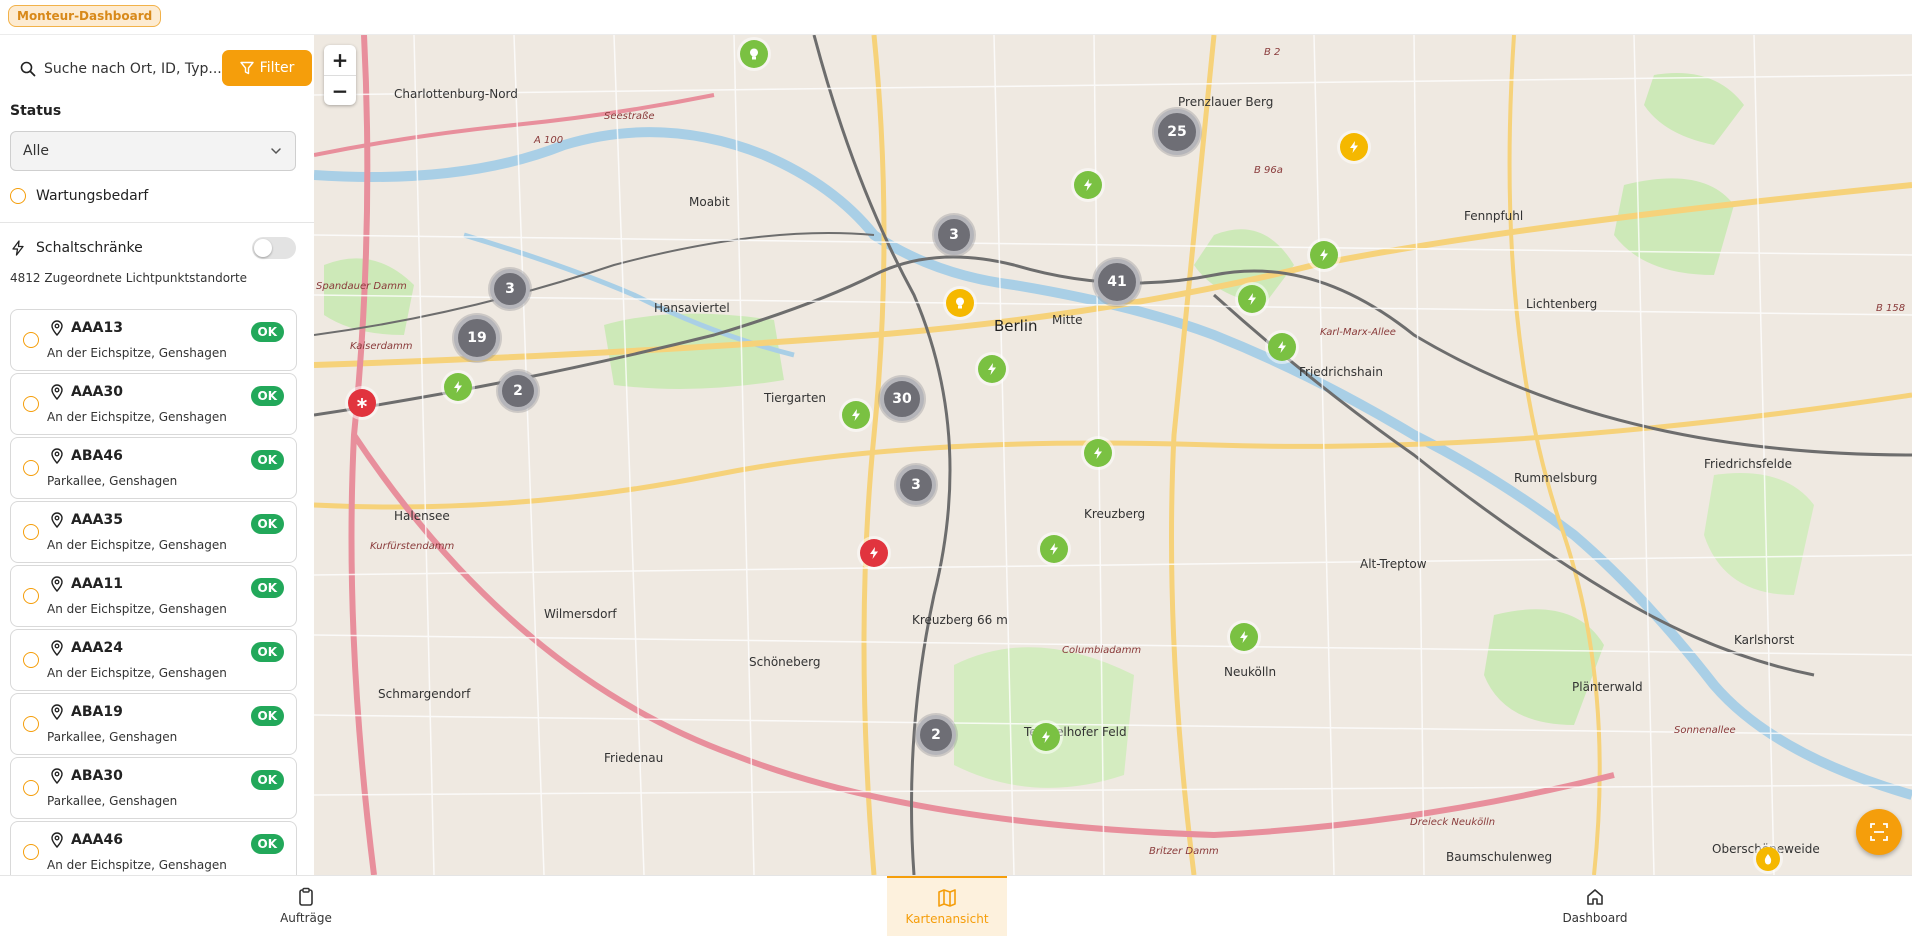  I want to click on list-item-id: ABA46, so click(97, 456).